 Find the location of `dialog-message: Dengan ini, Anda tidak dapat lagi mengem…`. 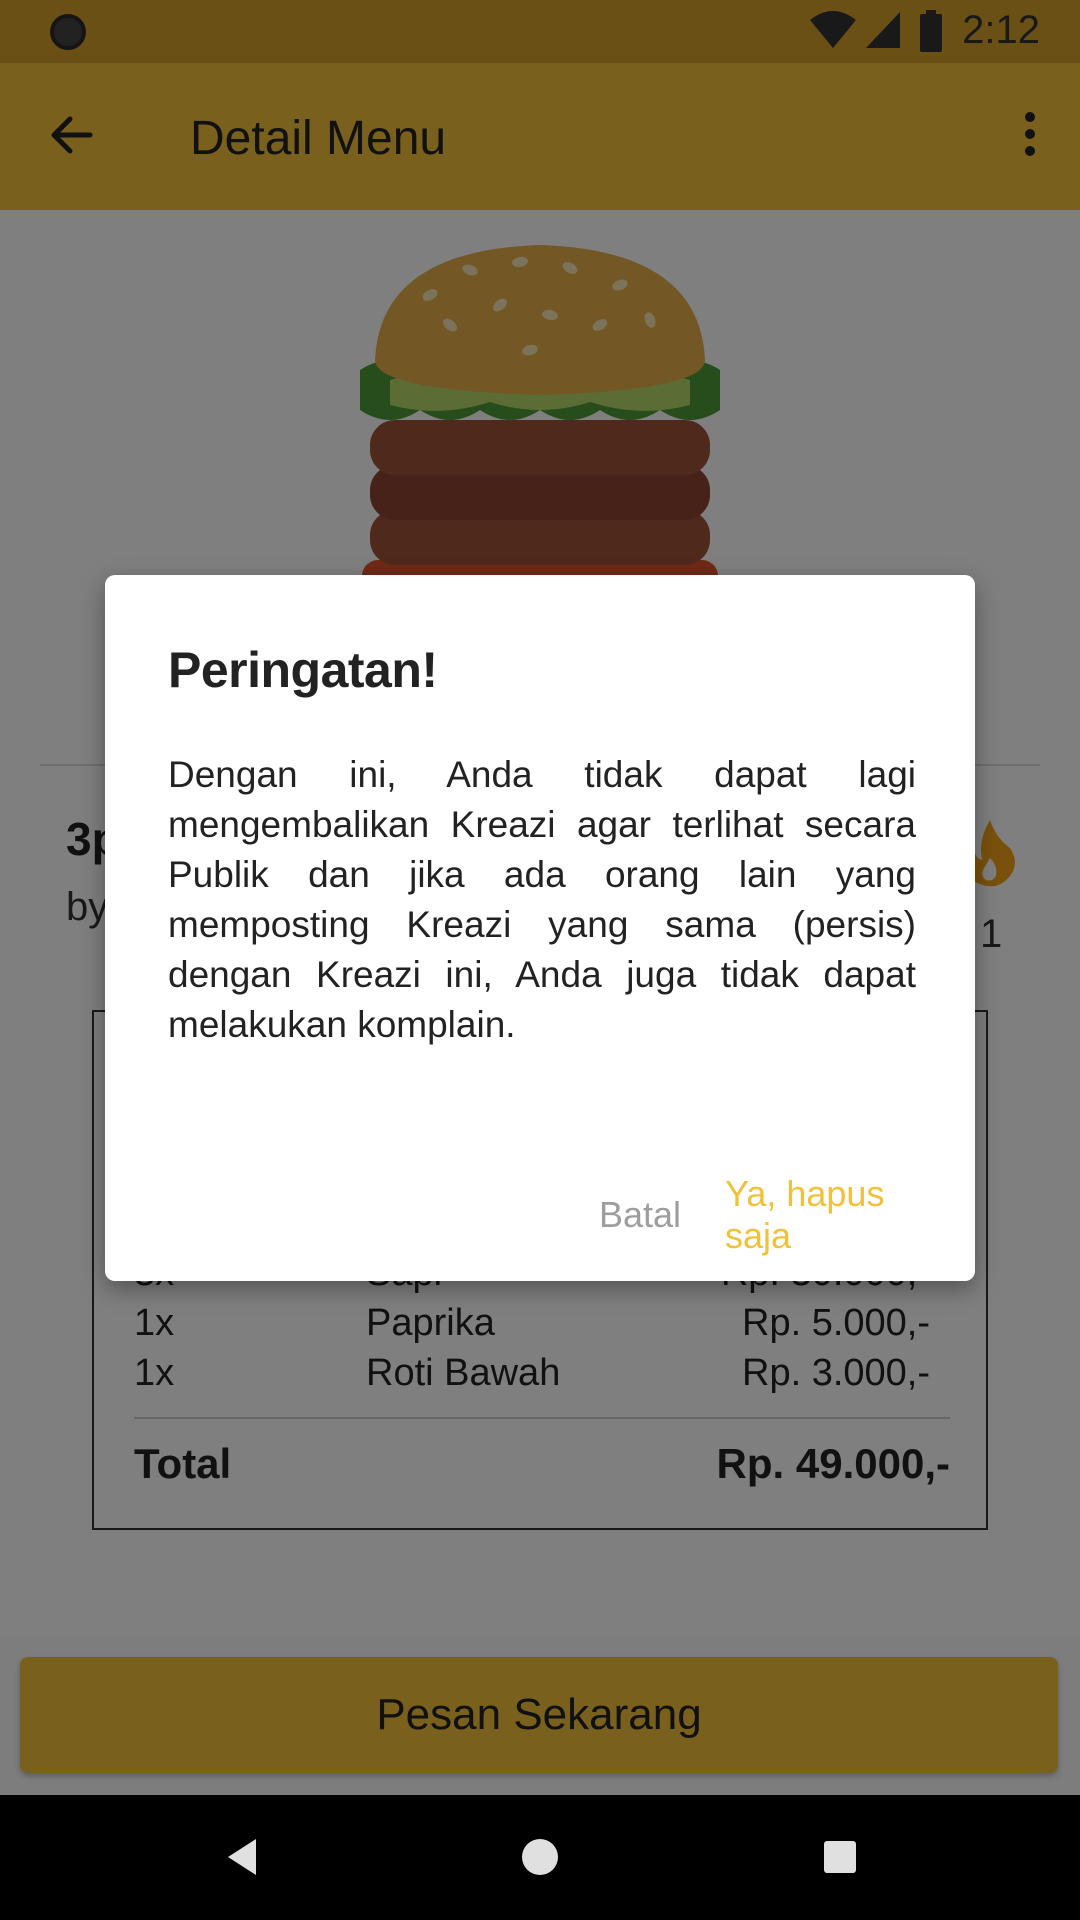

dialog-message: Dengan ini, Anda tidak dapat lagi mengem… is located at coordinates (542, 899).